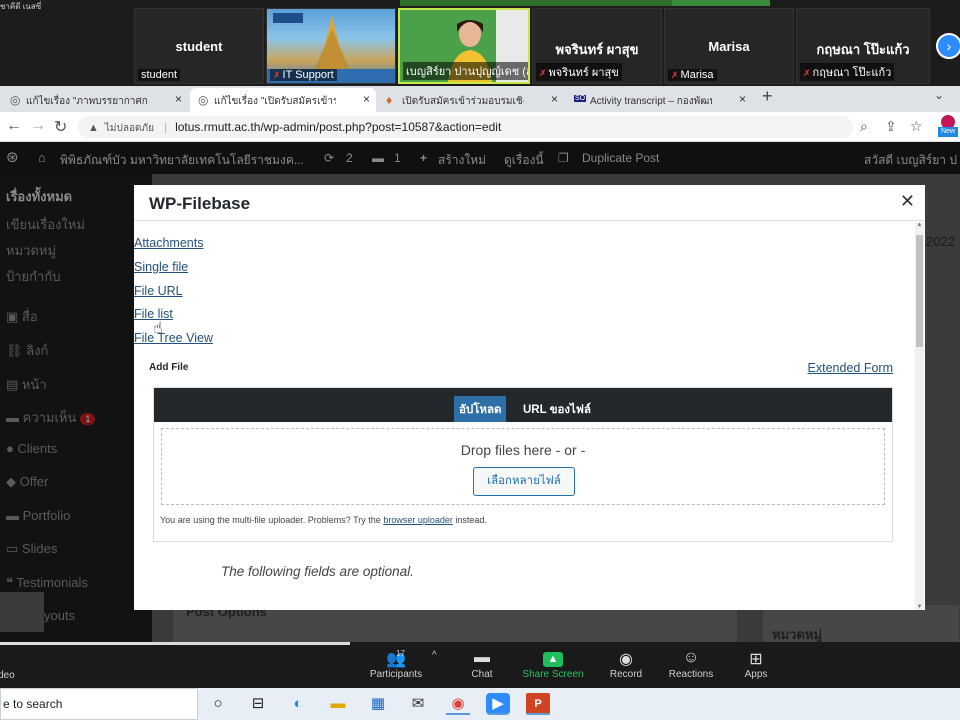 This screenshot has height=720, width=960. What do you see at coordinates (691, 664) in the screenshot?
I see `reactions-button: ☺ Reactions` at bounding box center [691, 664].